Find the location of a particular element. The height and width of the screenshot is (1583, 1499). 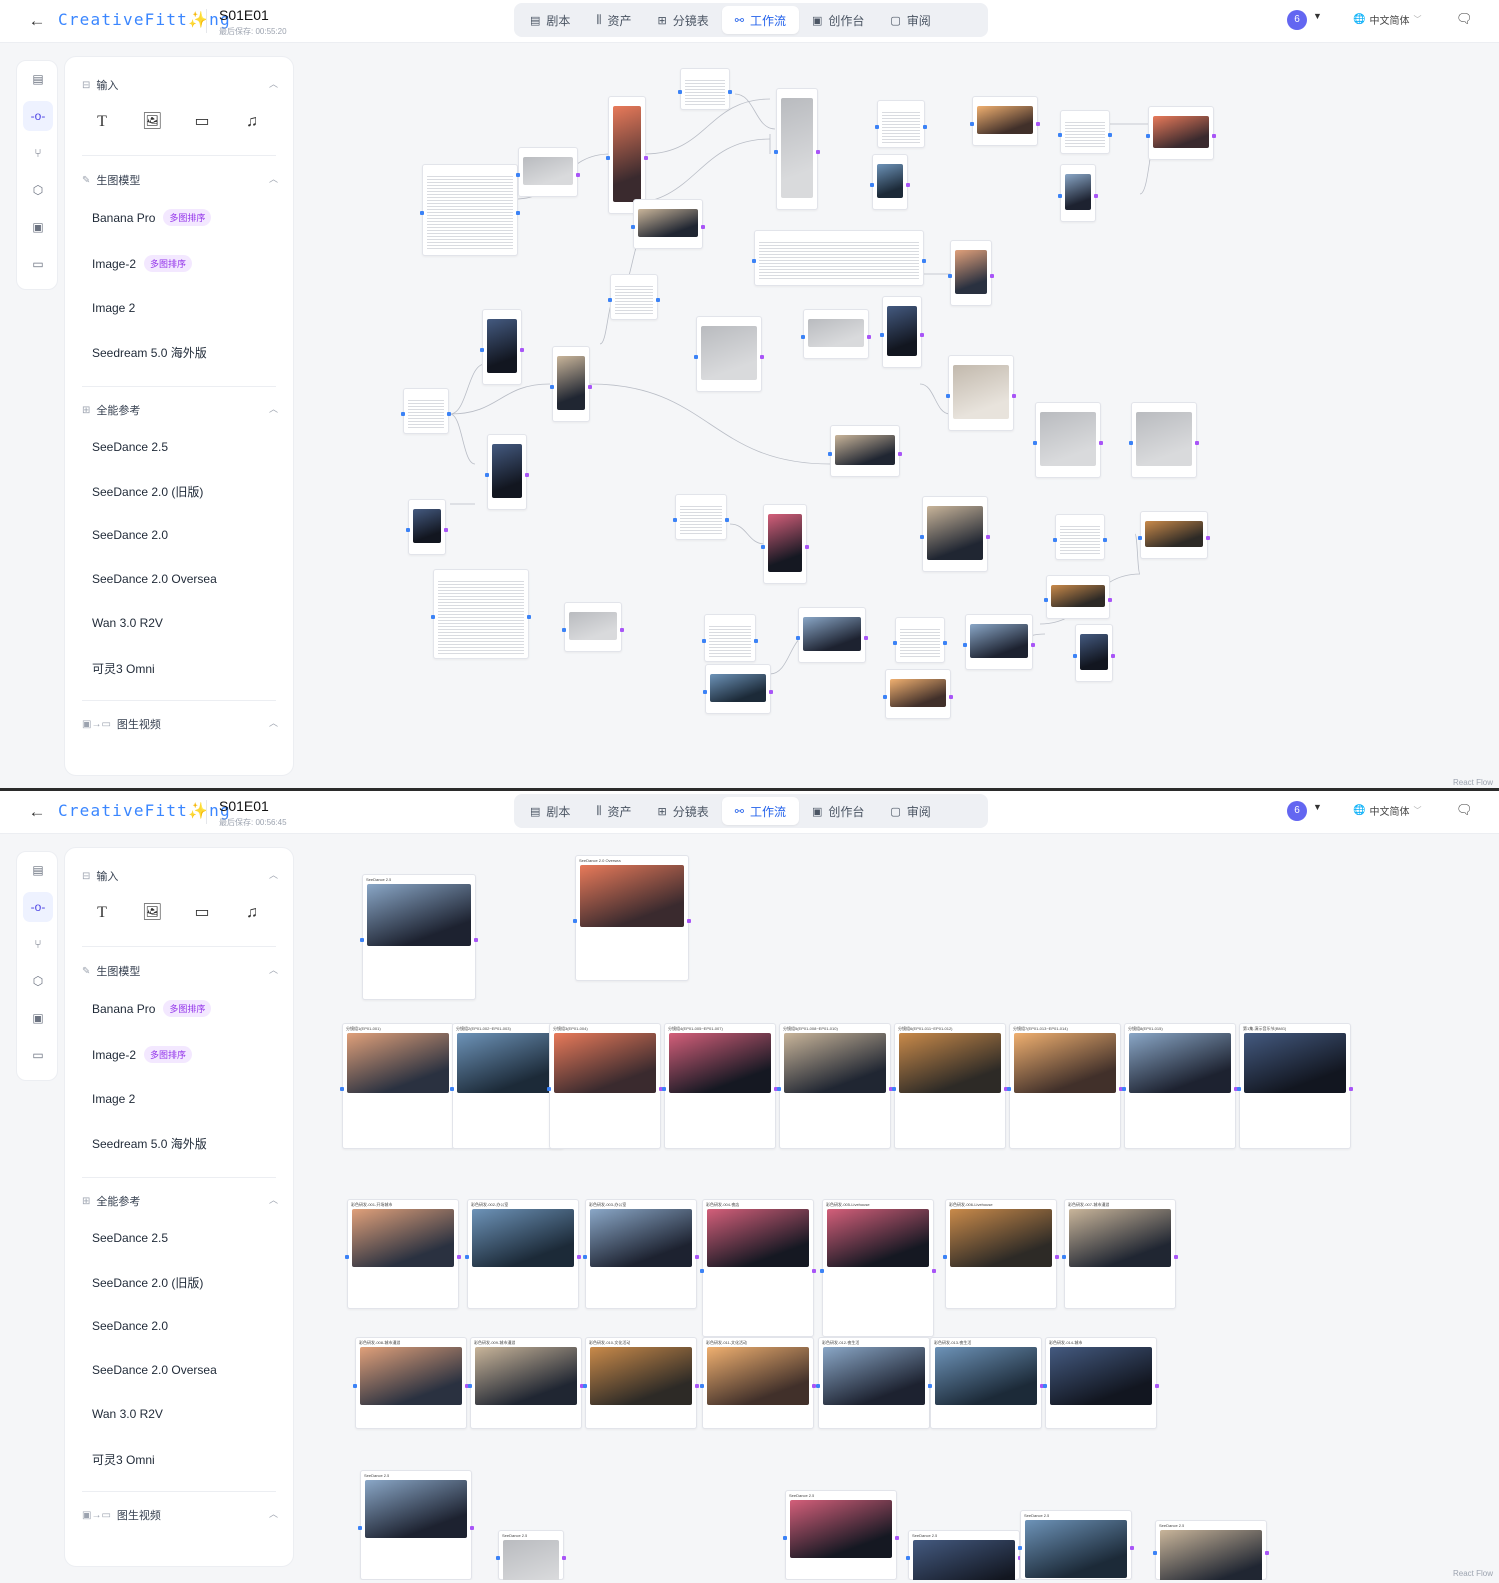

reference-model-item: SeeDance 2.0 Oversea is located at coordinates (154, 579).